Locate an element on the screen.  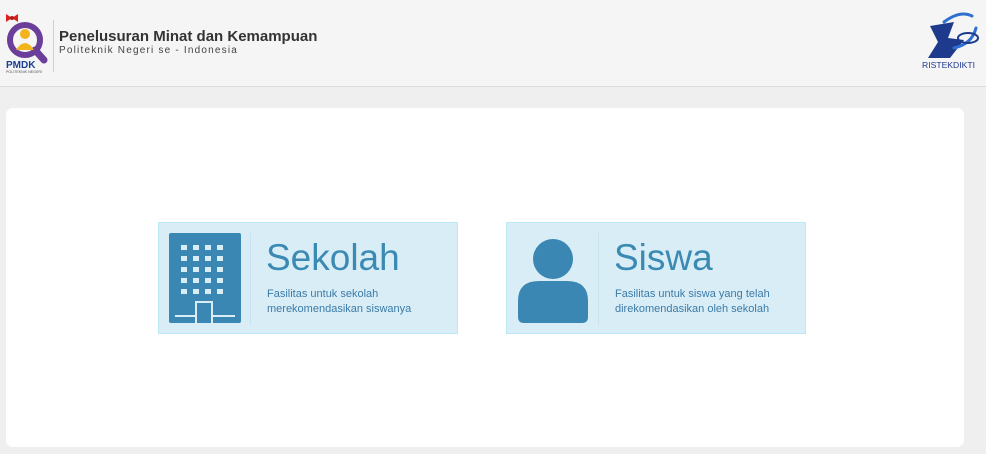
page-title: Penelusuran Minat dan Kemampuan is located at coordinates (188, 36).